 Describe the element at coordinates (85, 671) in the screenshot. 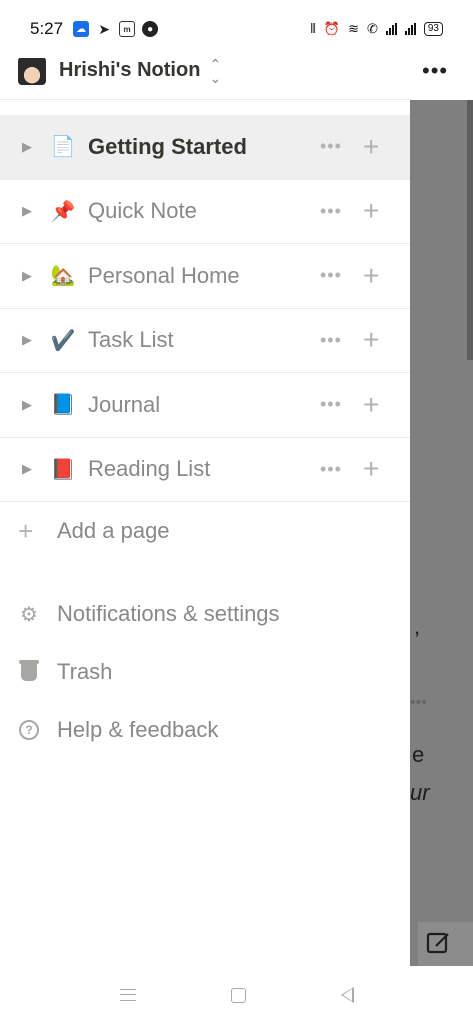

I see `trash-label: Trash` at that location.